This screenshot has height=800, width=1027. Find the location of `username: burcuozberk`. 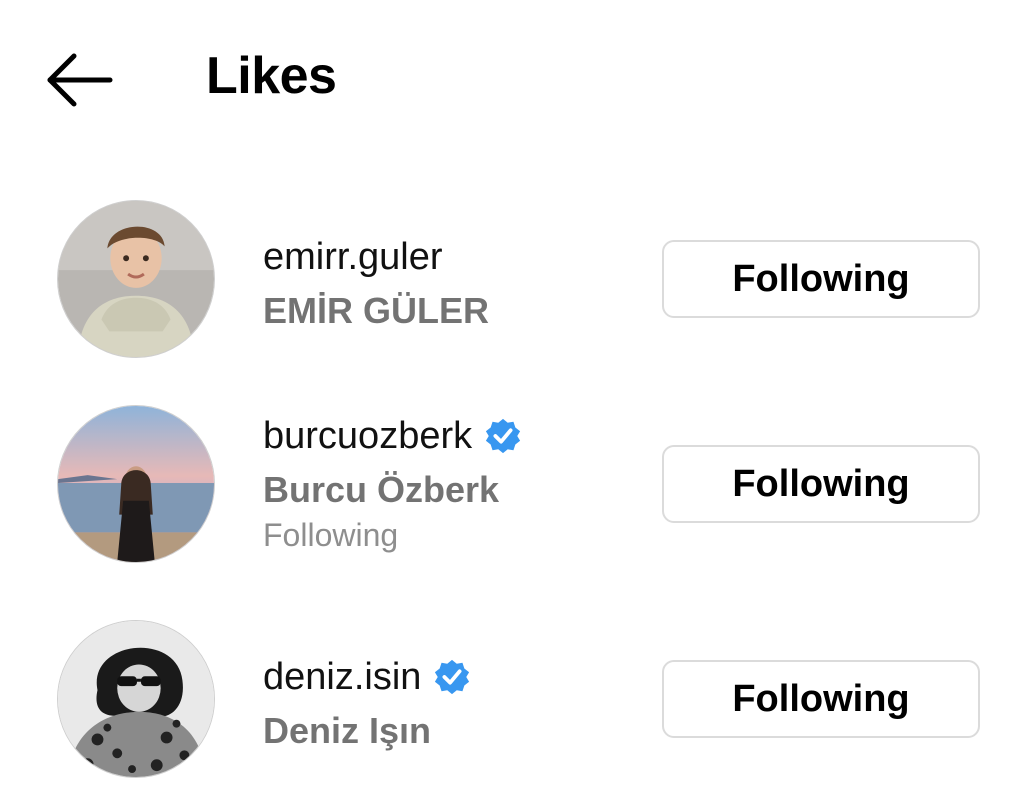

username: burcuozberk is located at coordinates (367, 436).